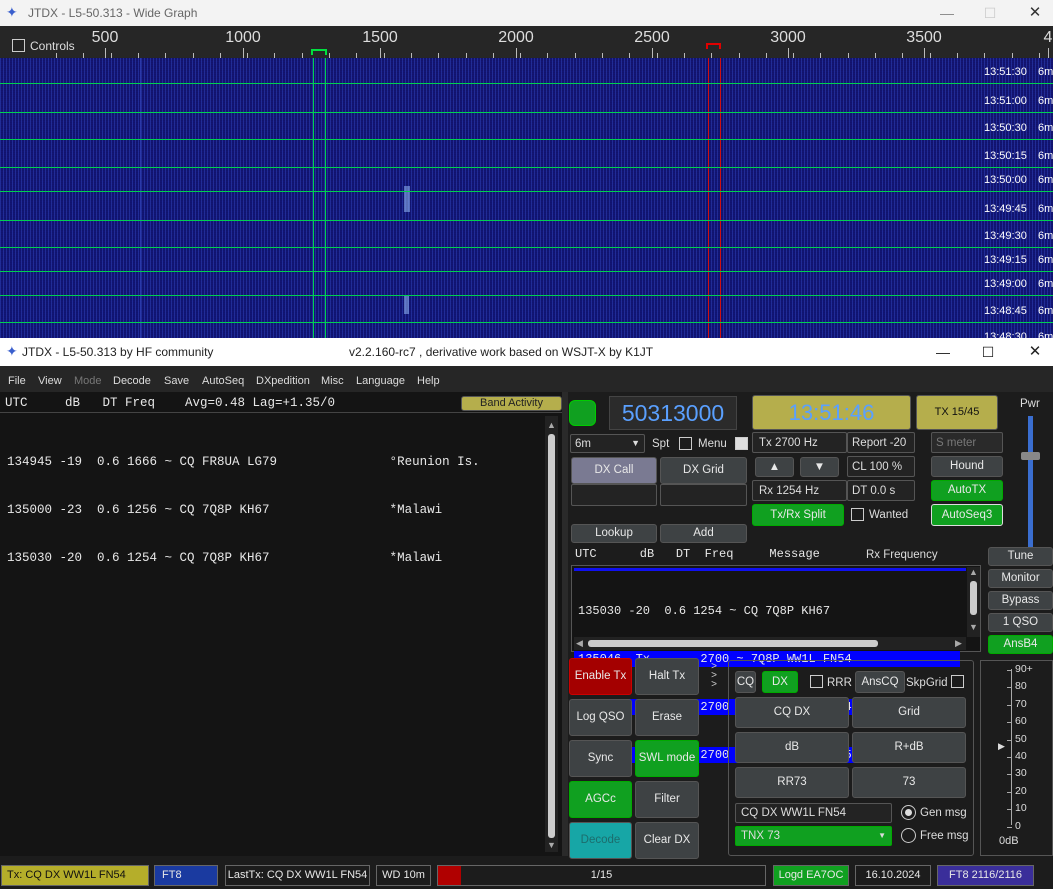  Describe the element at coordinates (223, 381) in the screenshot. I see `menu-autoseq: AutoSeq` at that location.